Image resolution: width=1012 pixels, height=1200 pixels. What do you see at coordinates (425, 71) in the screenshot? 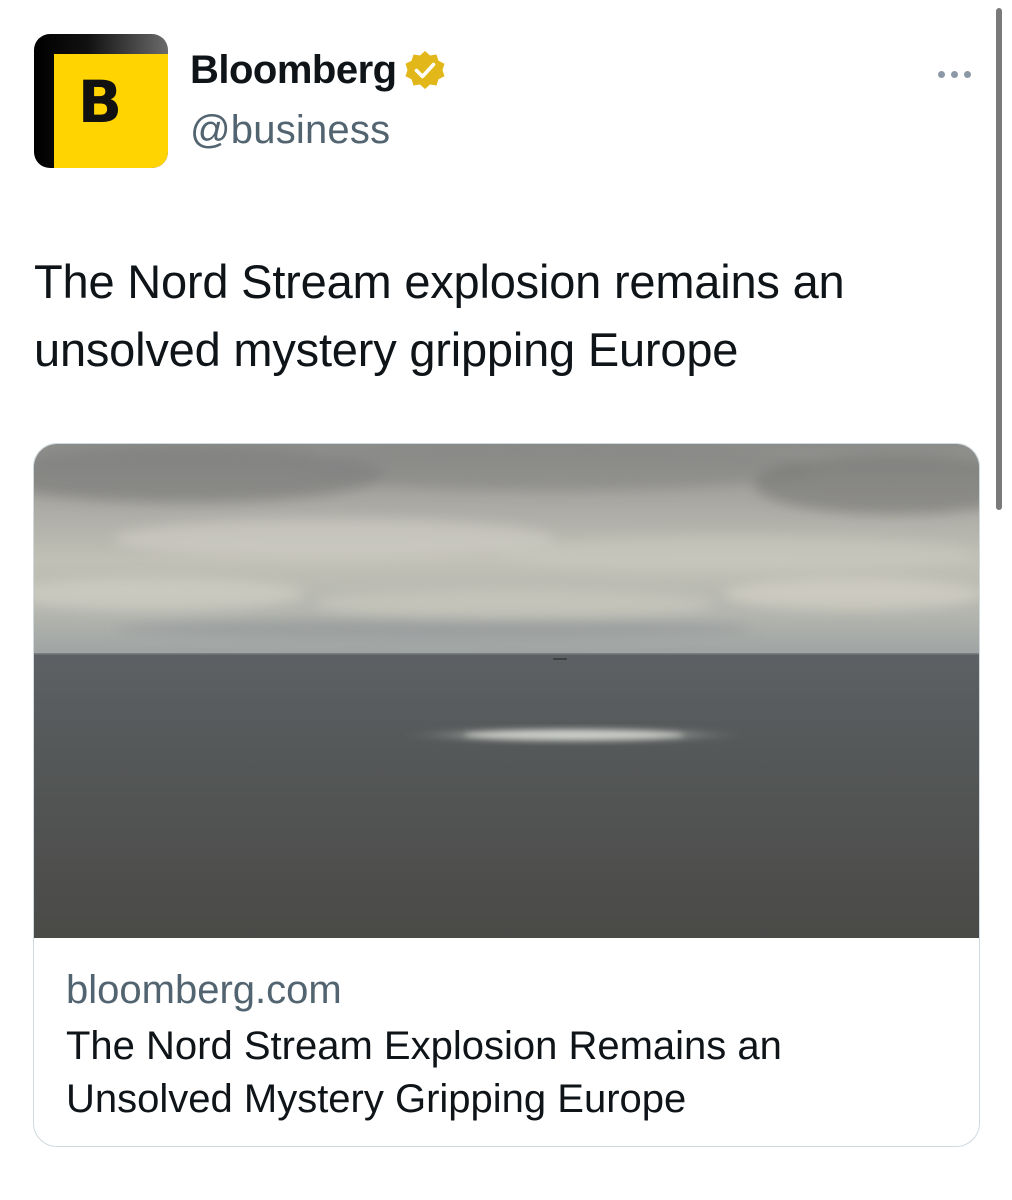
I see `verified-badge-icon` at bounding box center [425, 71].